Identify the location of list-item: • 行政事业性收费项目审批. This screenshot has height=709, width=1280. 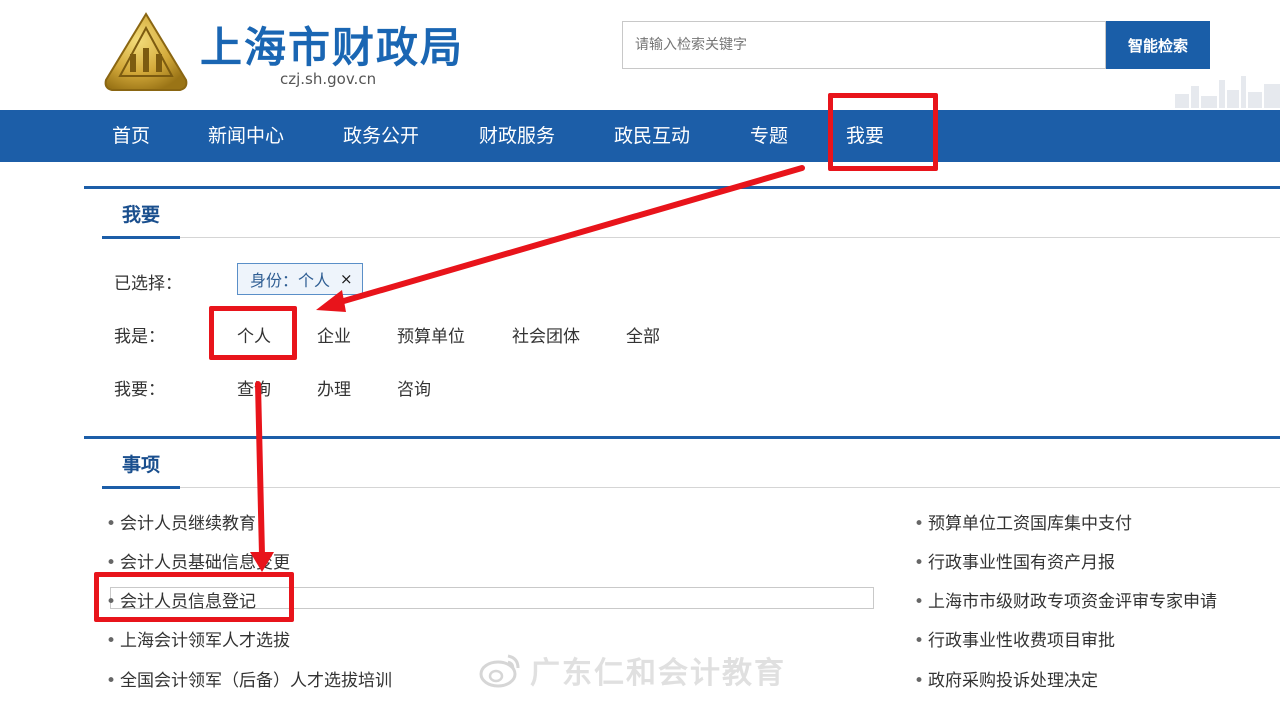
(1014, 638).